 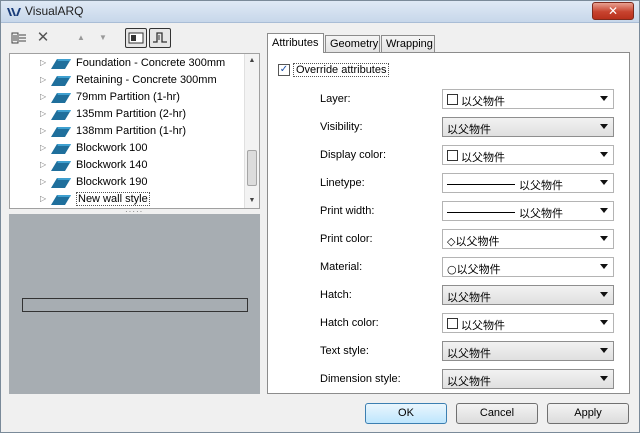 I want to click on row-text-style: Text style: 以父物件, so click(x=448, y=351).